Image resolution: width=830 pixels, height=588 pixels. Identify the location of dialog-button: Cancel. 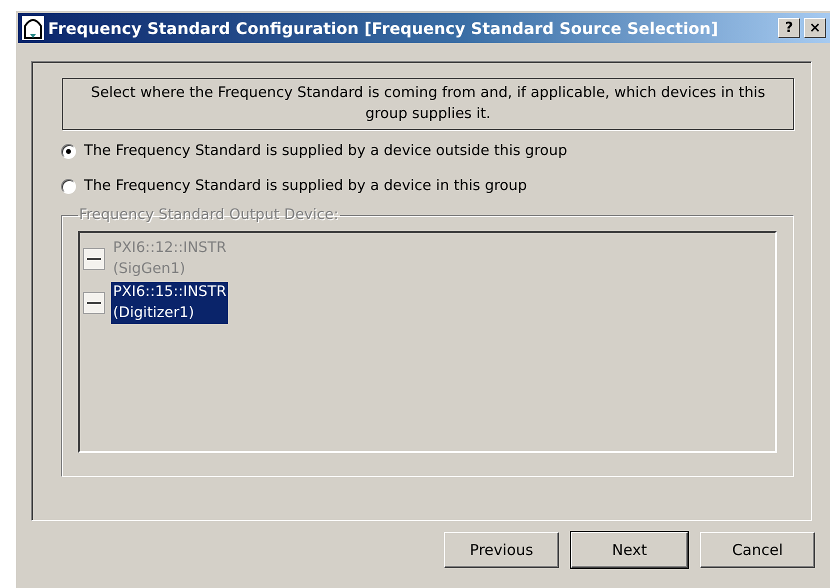
(757, 550).